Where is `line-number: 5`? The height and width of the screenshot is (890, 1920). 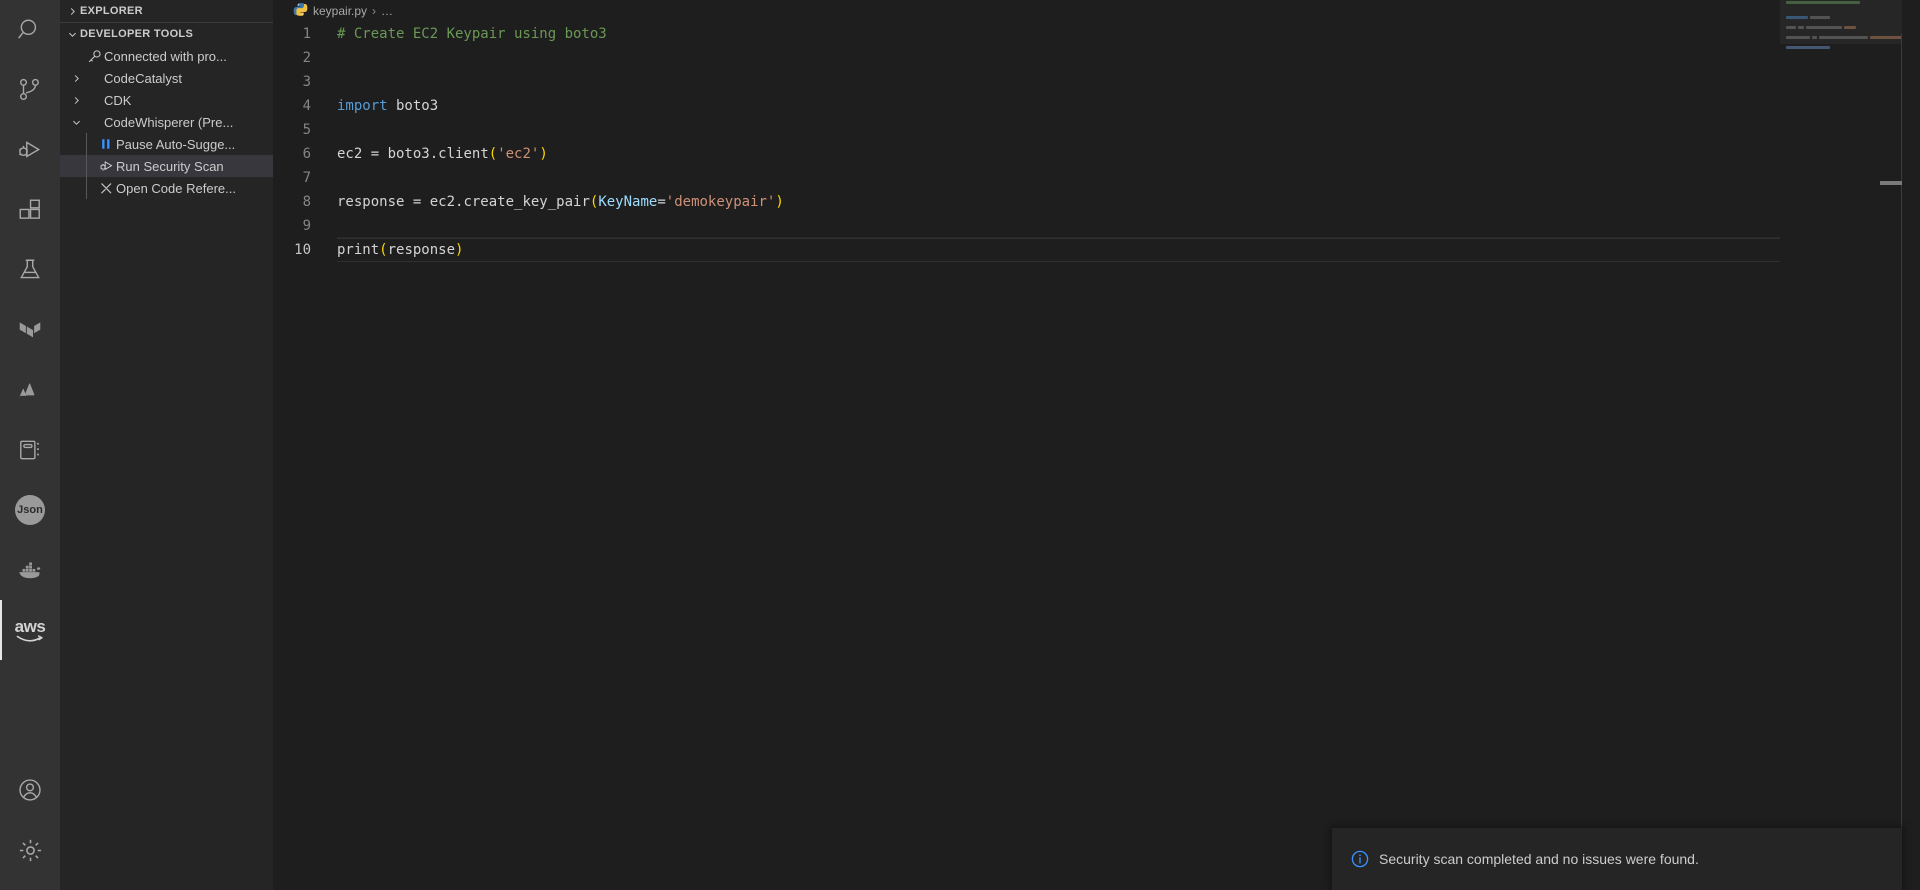 line-number: 5 is located at coordinates (306, 130).